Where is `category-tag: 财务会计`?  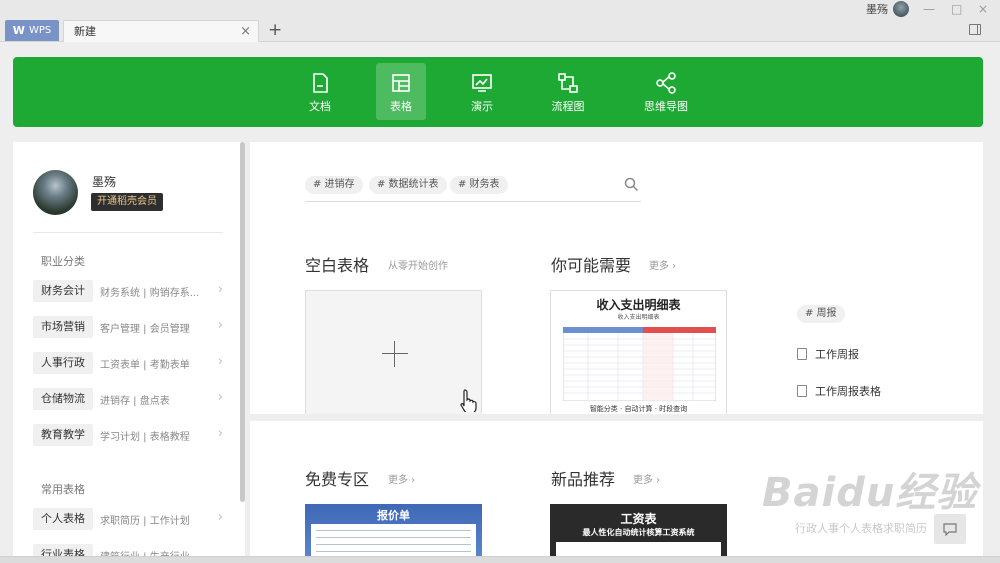
category-tag: 财务会计 is located at coordinates (63, 291).